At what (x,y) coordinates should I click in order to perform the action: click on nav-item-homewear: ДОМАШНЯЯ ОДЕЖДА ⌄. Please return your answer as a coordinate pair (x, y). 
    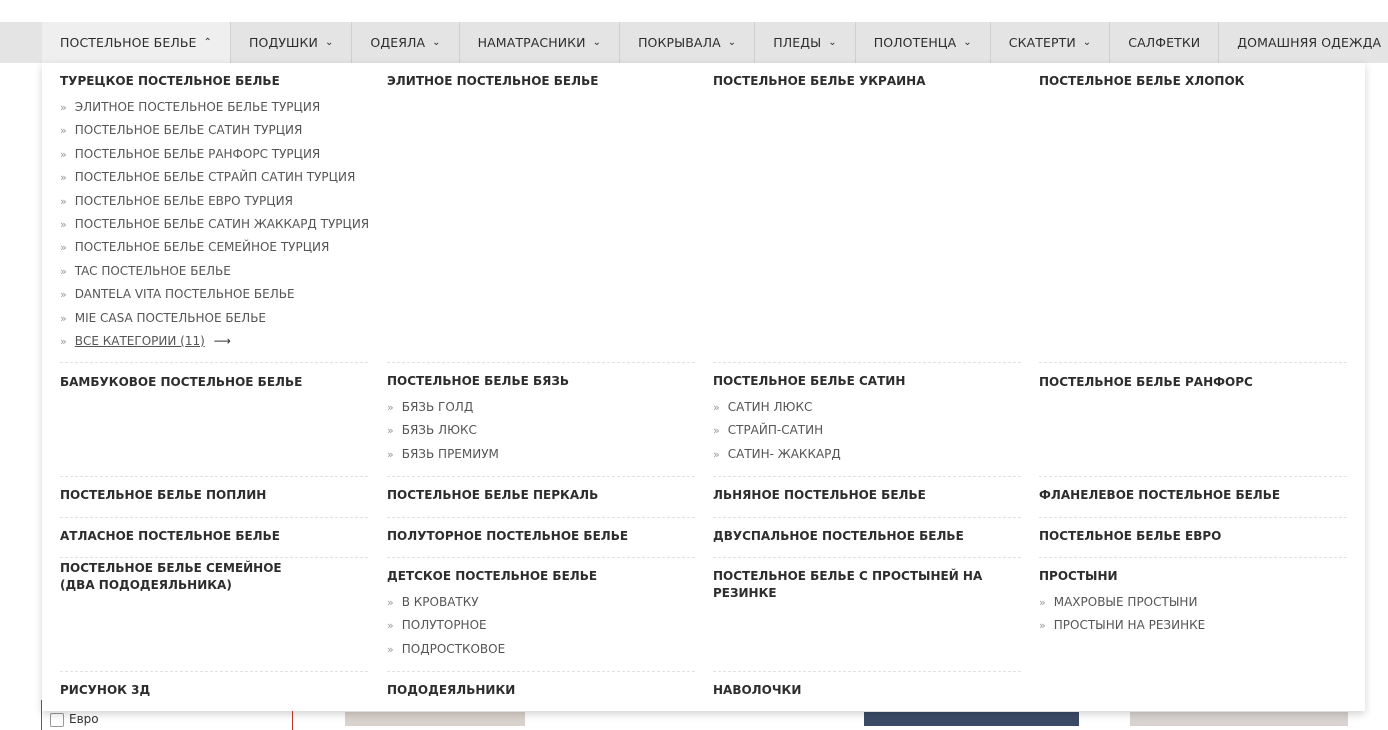
    Looking at the image, I should click on (1303, 42).